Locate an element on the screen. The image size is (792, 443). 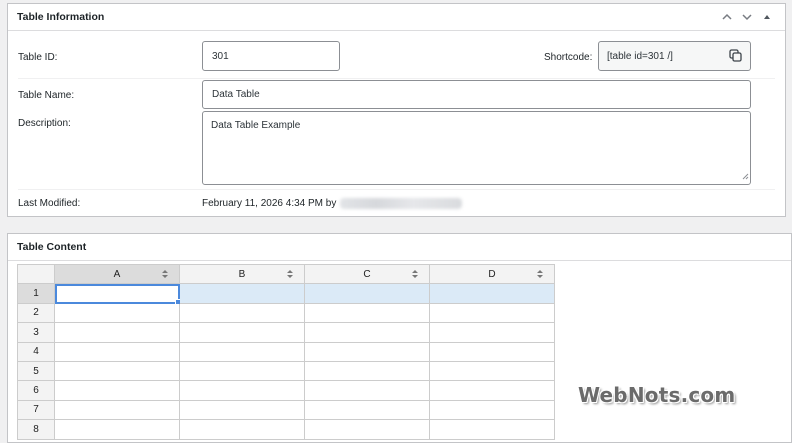
table-row: 7 is located at coordinates (286, 410).